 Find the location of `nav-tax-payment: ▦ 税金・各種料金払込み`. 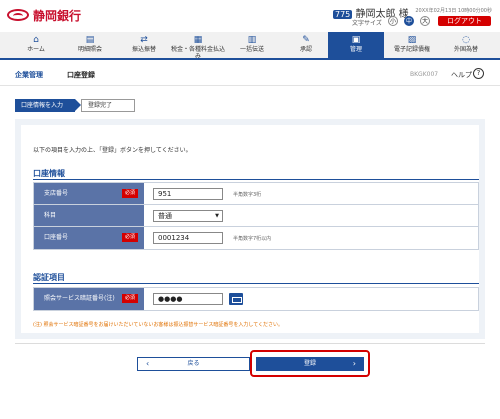

nav-tax-payment: ▦ 税金・各種料金払込み is located at coordinates (198, 46).